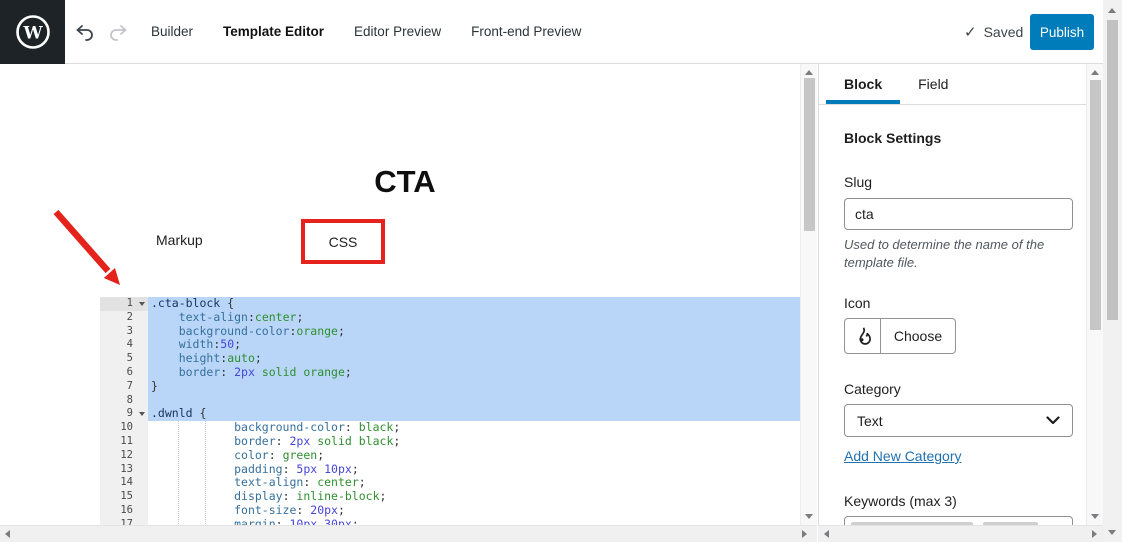 The width and height of the screenshot is (1122, 542). What do you see at coordinates (85, 33) in the screenshot?
I see `undo-icon` at bounding box center [85, 33].